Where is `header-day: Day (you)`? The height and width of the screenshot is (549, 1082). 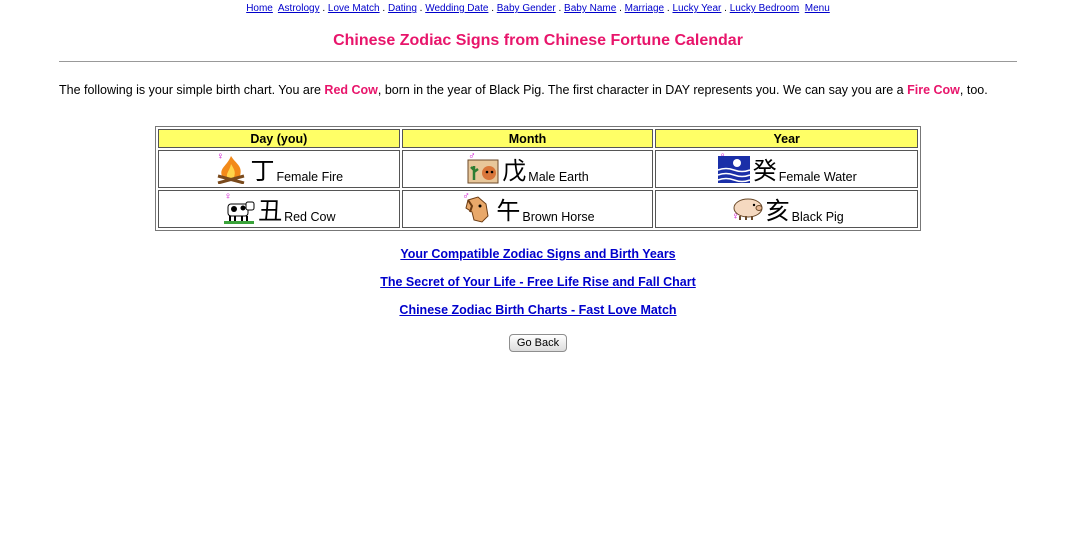
header-day: Day (you) is located at coordinates (279, 138).